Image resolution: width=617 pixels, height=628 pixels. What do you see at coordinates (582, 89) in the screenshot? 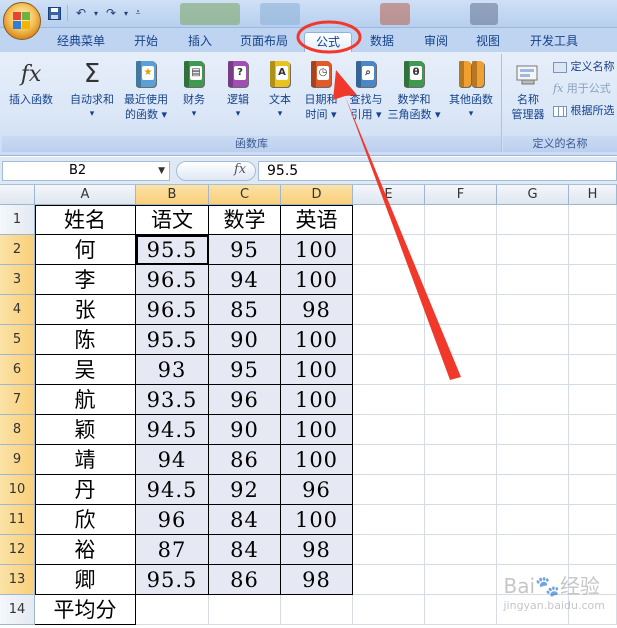
I see `use-in-formula-button: fx 用于公式` at bounding box center [582, 89].